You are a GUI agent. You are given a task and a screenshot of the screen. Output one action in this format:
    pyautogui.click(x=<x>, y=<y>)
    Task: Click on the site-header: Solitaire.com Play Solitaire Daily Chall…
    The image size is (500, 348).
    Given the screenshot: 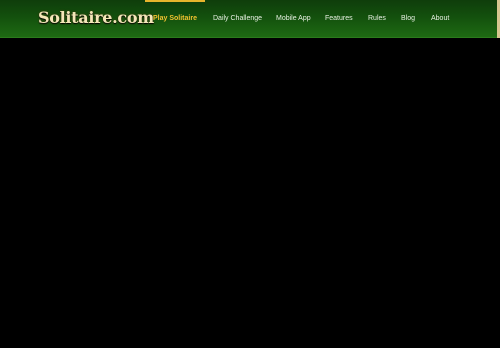 What is the action you would take?
    pyautogui.click(x=248, y=19)
    